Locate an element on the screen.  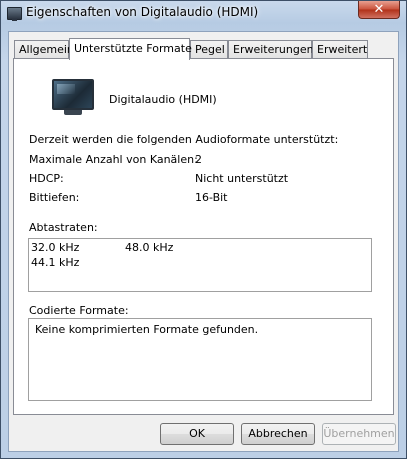
bitdepth-label: Bittiefen: is located at coordinates (54, 197).